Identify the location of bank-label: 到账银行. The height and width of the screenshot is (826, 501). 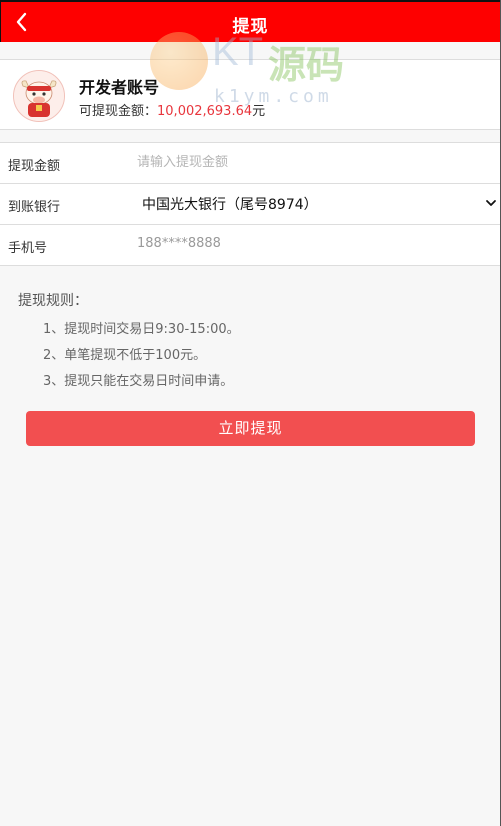
(34, 207).